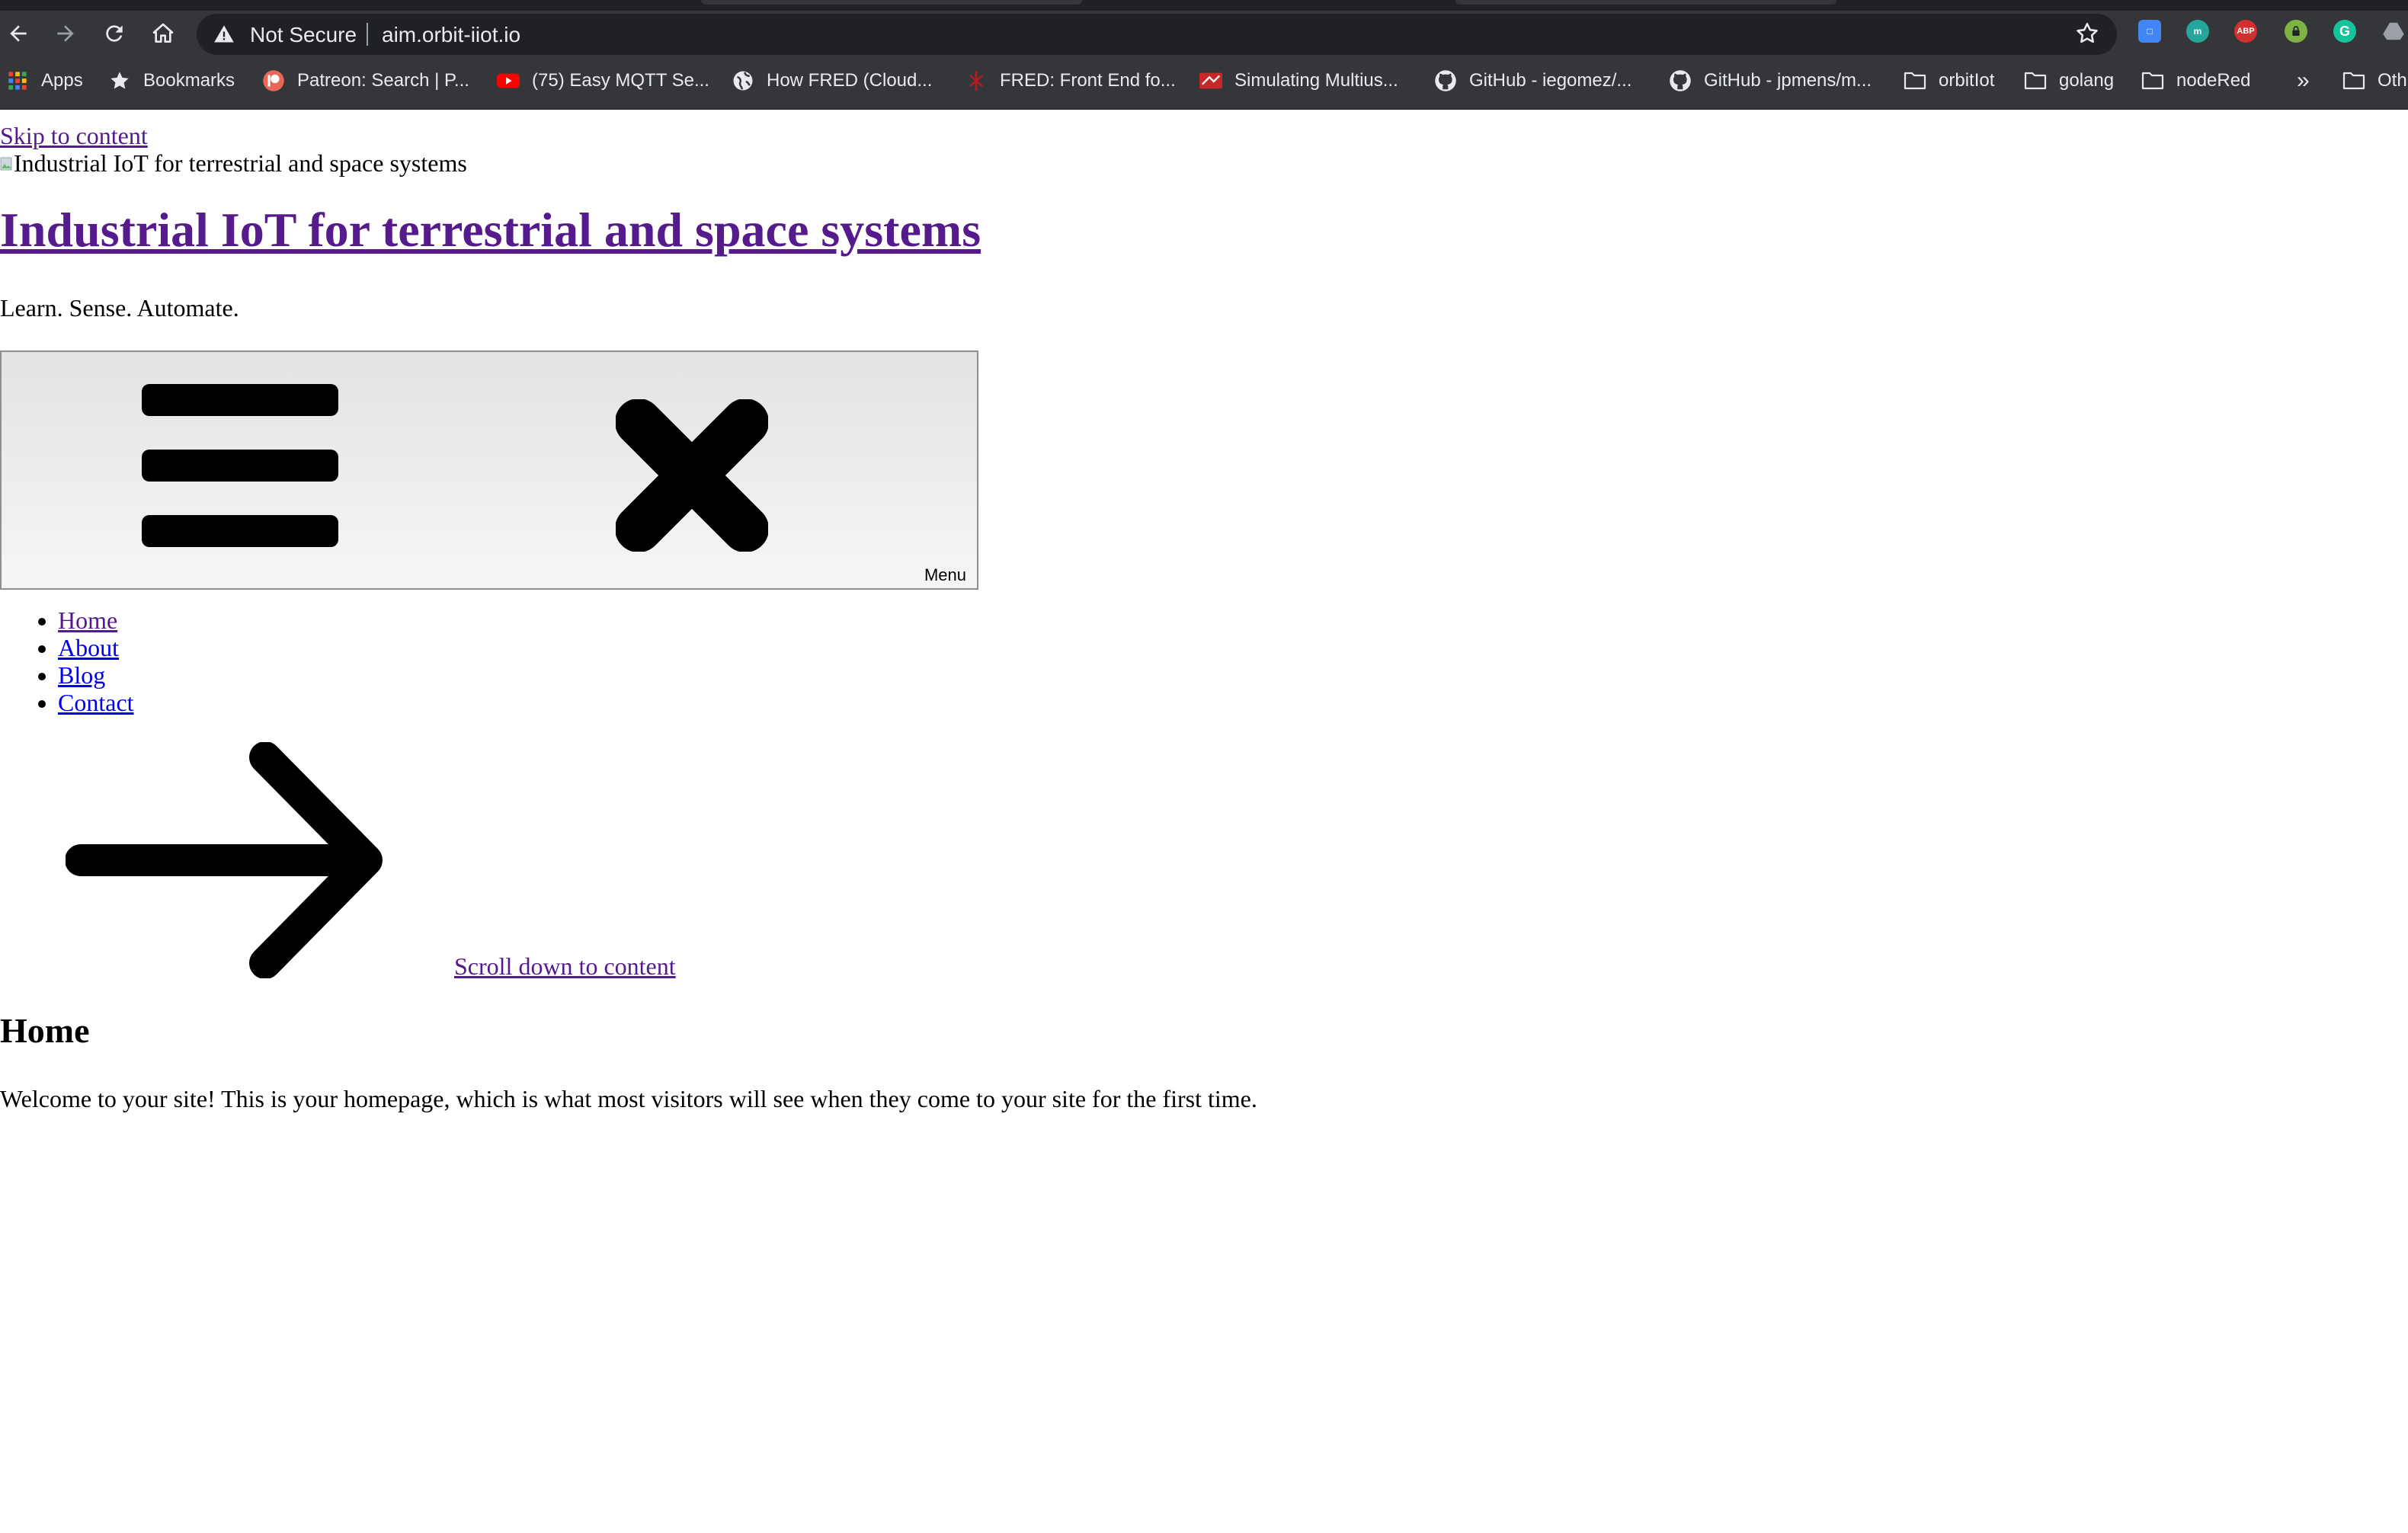 The height and width of the screenshot is (1533, 2408). I want to click on reload-icon, so click(114, 33).